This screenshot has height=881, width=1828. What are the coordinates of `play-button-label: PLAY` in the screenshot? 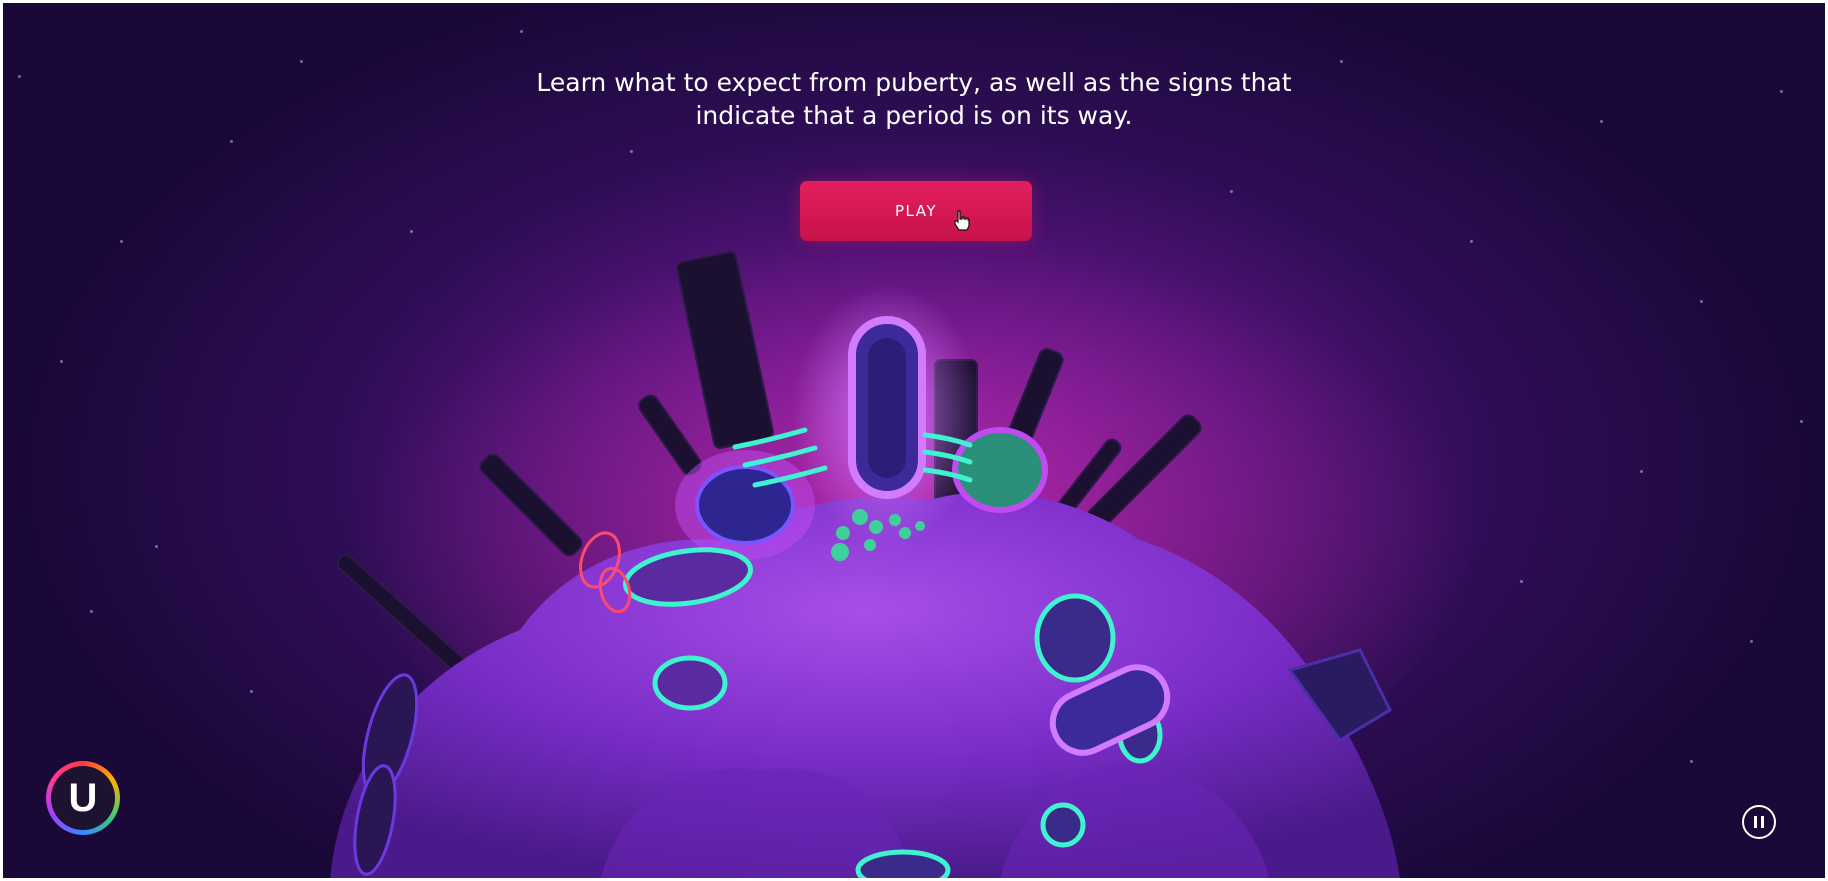 It's located at (915, 211).